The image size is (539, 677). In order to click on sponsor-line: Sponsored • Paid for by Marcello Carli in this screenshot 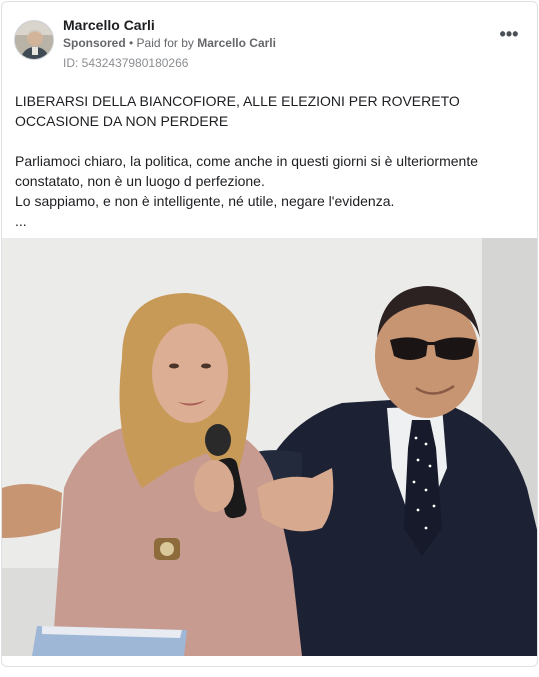, I will do `click(169, 43)`.